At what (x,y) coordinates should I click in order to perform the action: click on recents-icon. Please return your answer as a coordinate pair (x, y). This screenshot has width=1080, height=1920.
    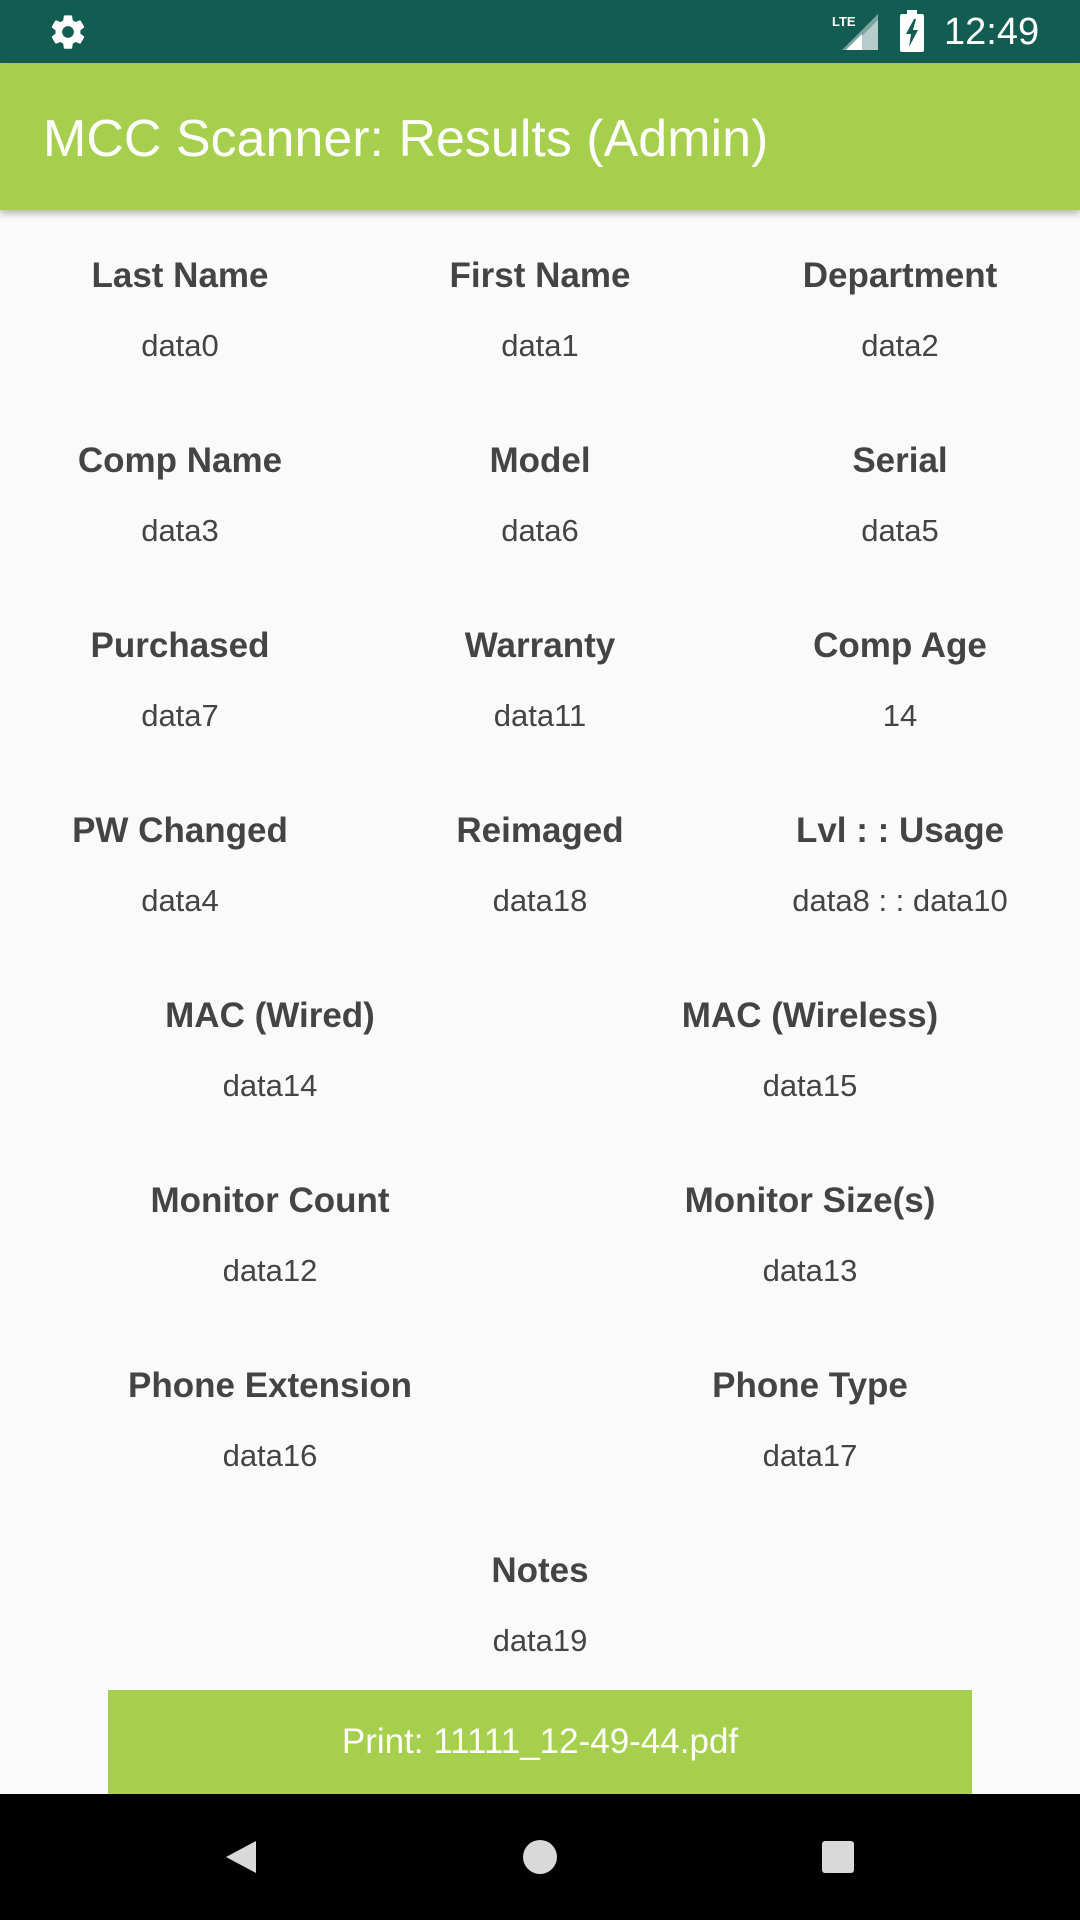
    Looking at the image, I should click on (838, 1857).